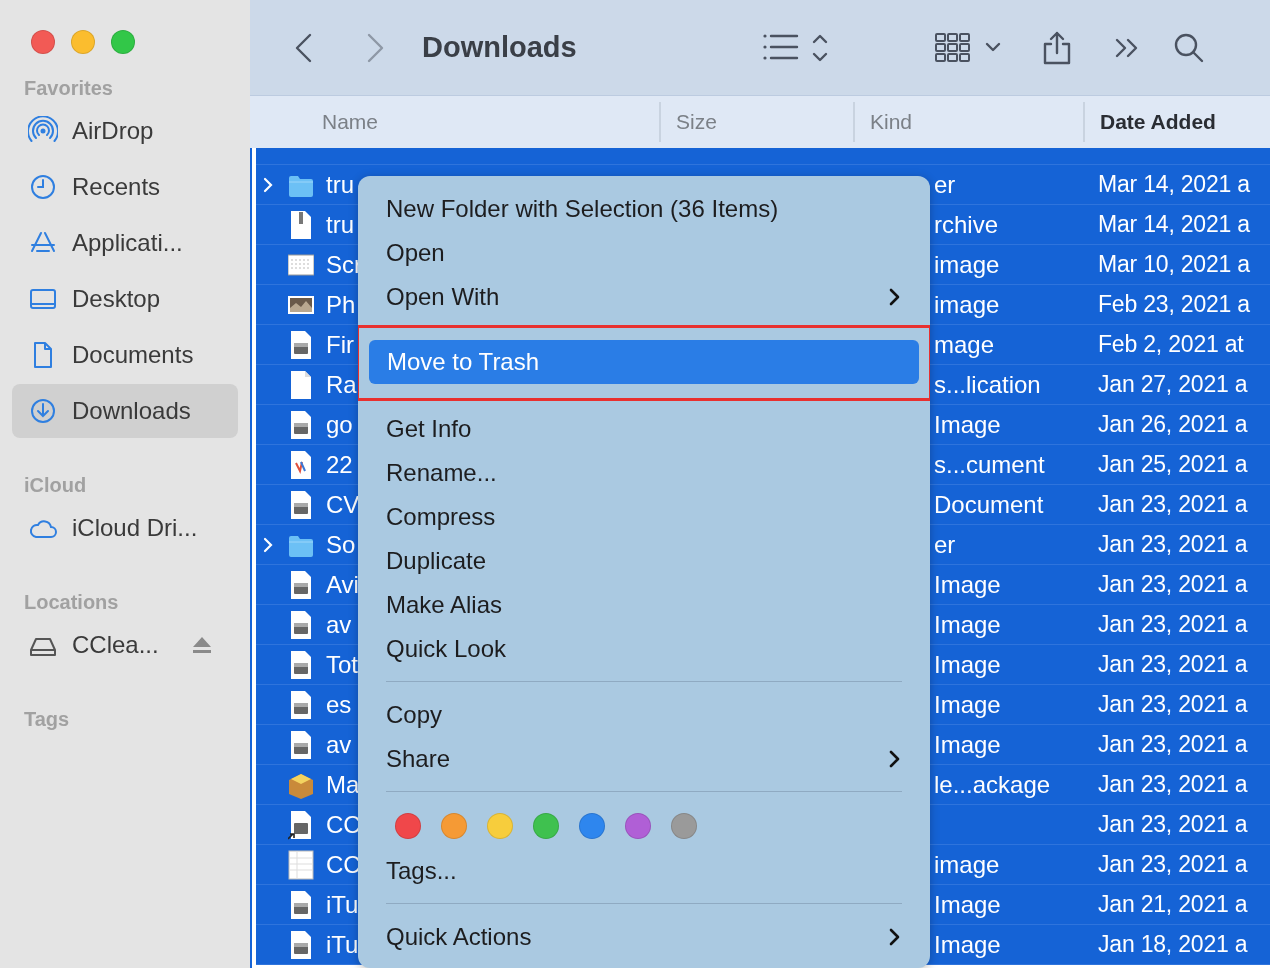 Image resolution: width=1270 pixels, height=968 pixels. What do you see at coordinates (1173, 464) in the screenshot?
I see `date-added: Jan 25, 2021 a` at bounding box center [1173, 464].